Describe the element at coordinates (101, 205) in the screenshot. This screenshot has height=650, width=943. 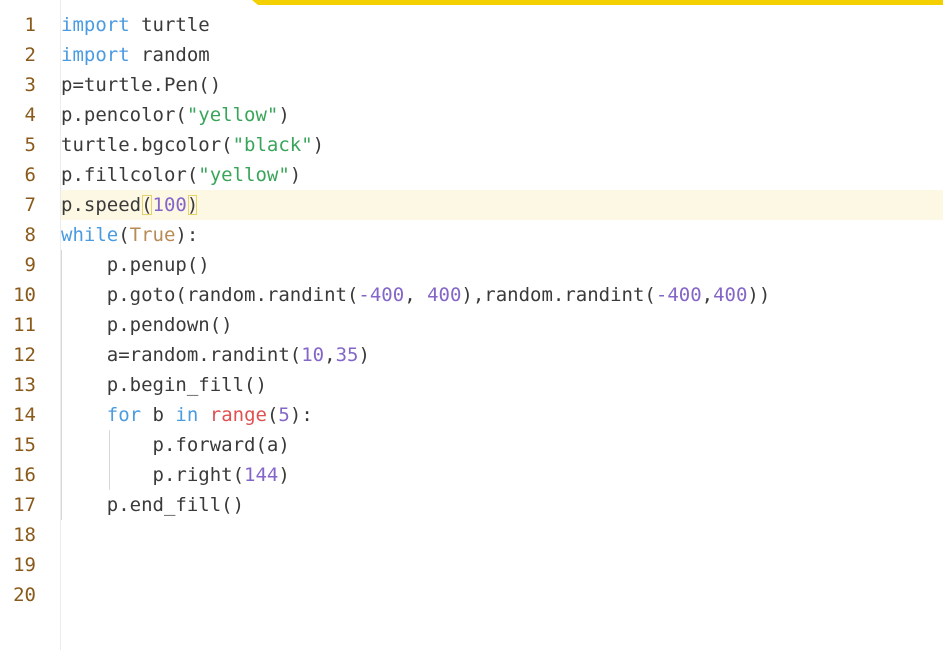
I see `code-token: p.speed` at that location.